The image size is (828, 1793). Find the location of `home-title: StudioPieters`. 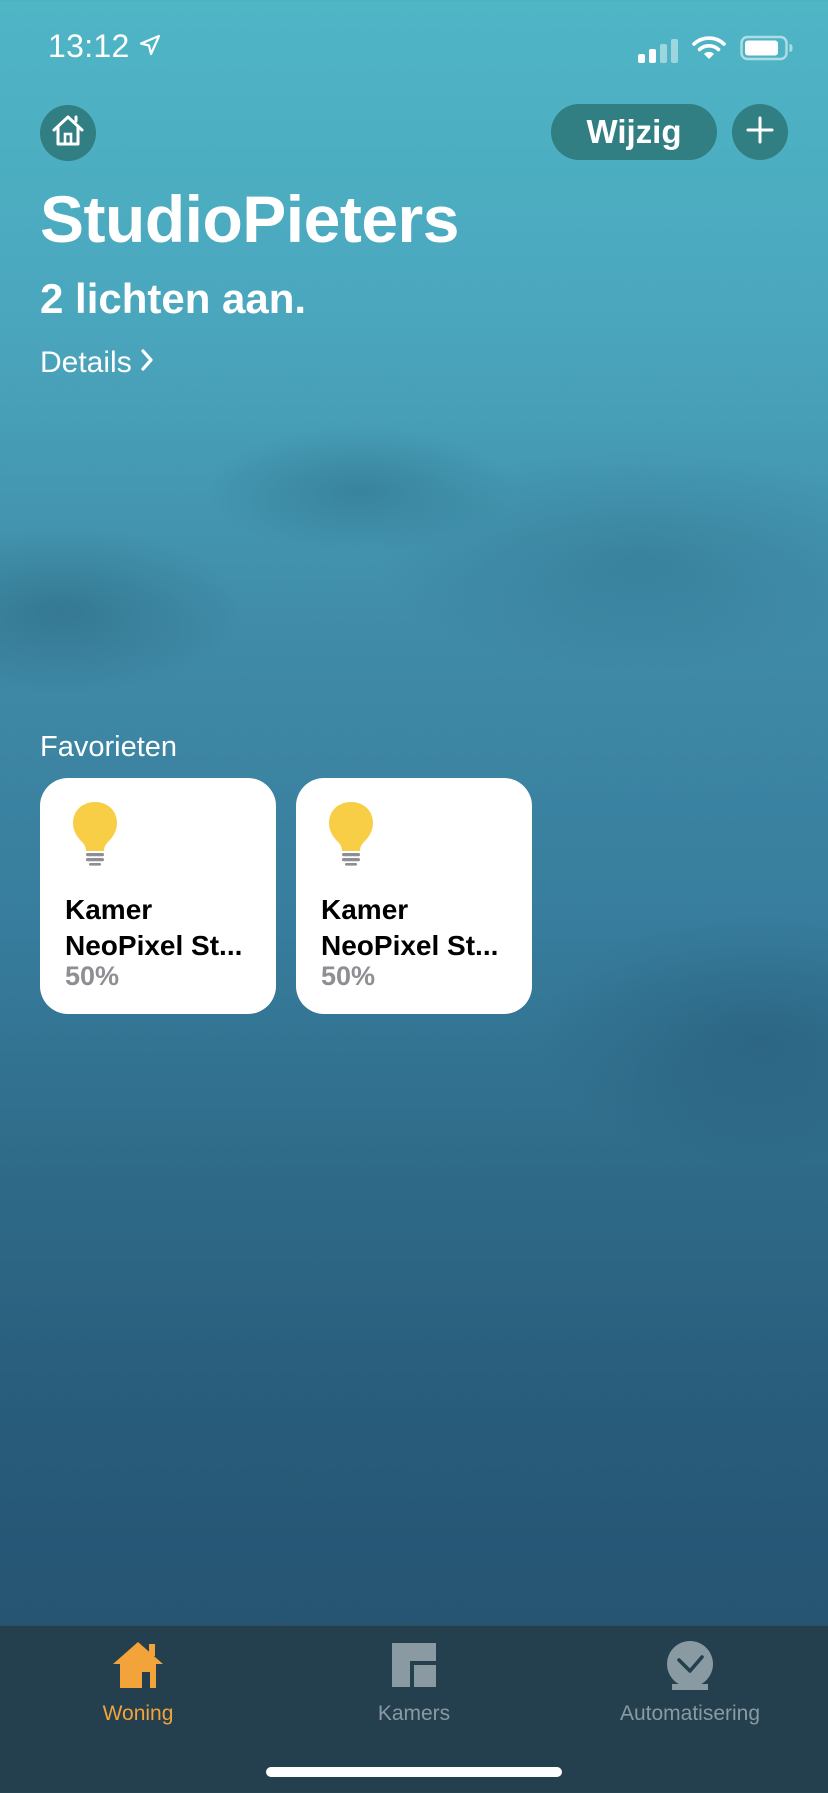

home-title: StudioPieters is located at coordinates (249, 219).